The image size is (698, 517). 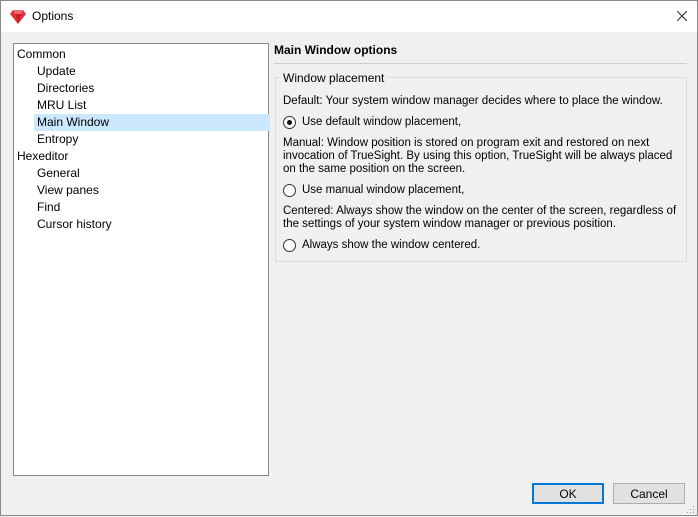 I want to click on radio-label: Use default window placement,, so click(x=382, y=122).